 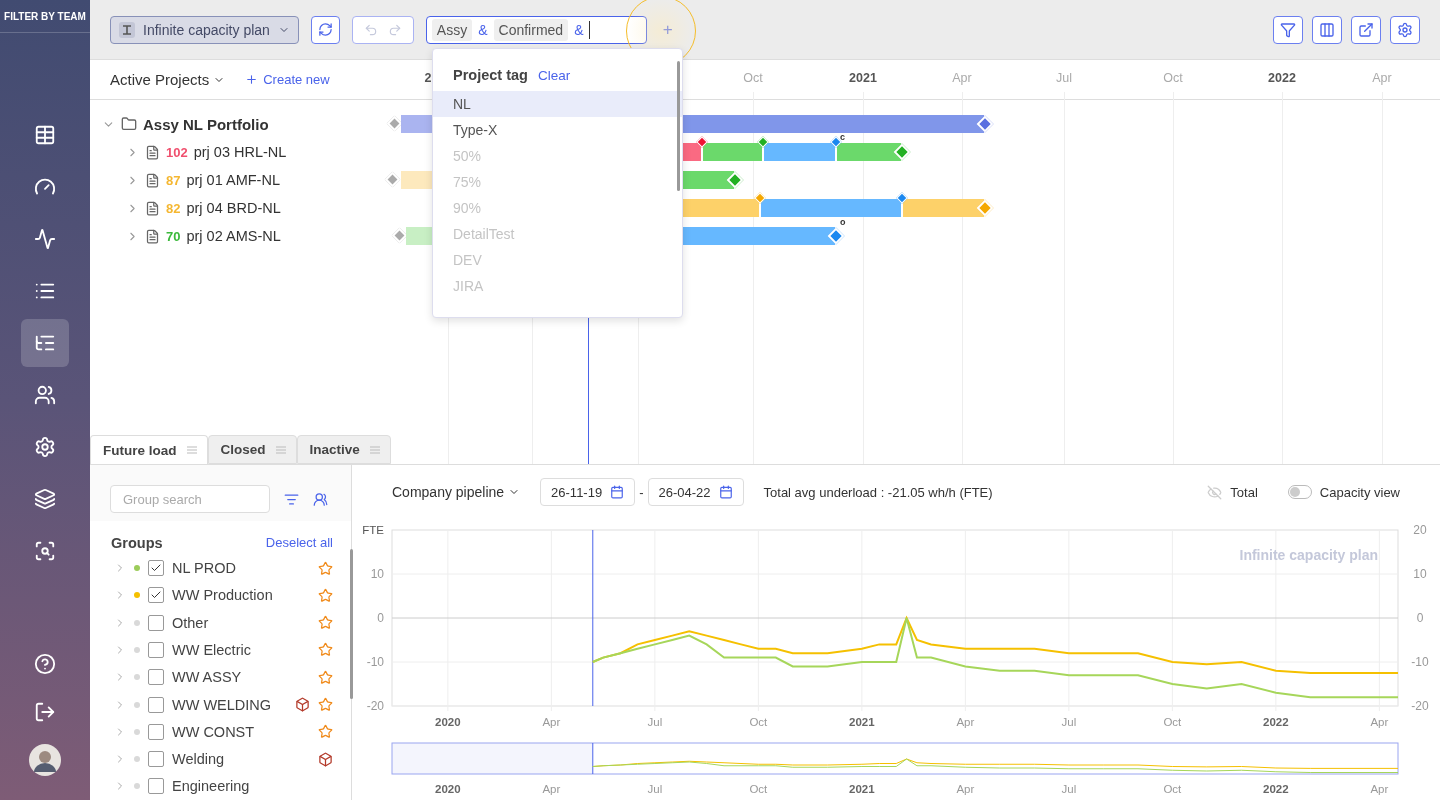 I want to click on project-score: 70, so click(x=173, y=236).